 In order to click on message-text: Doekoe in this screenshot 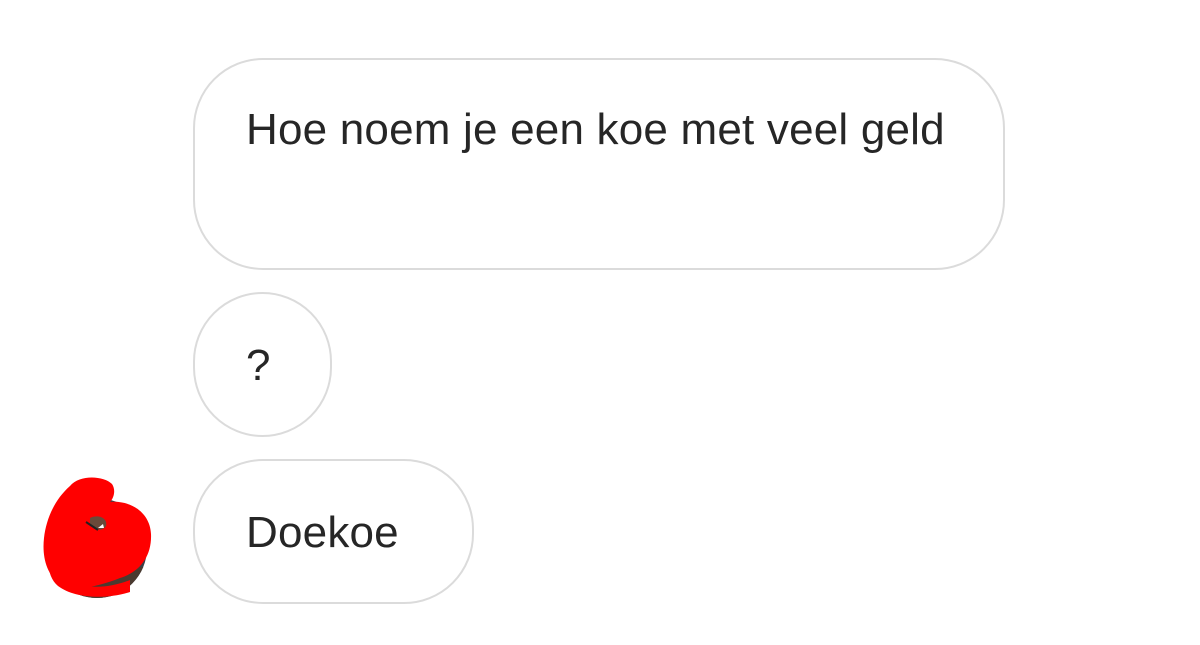, I will do `click(322, 532)`.